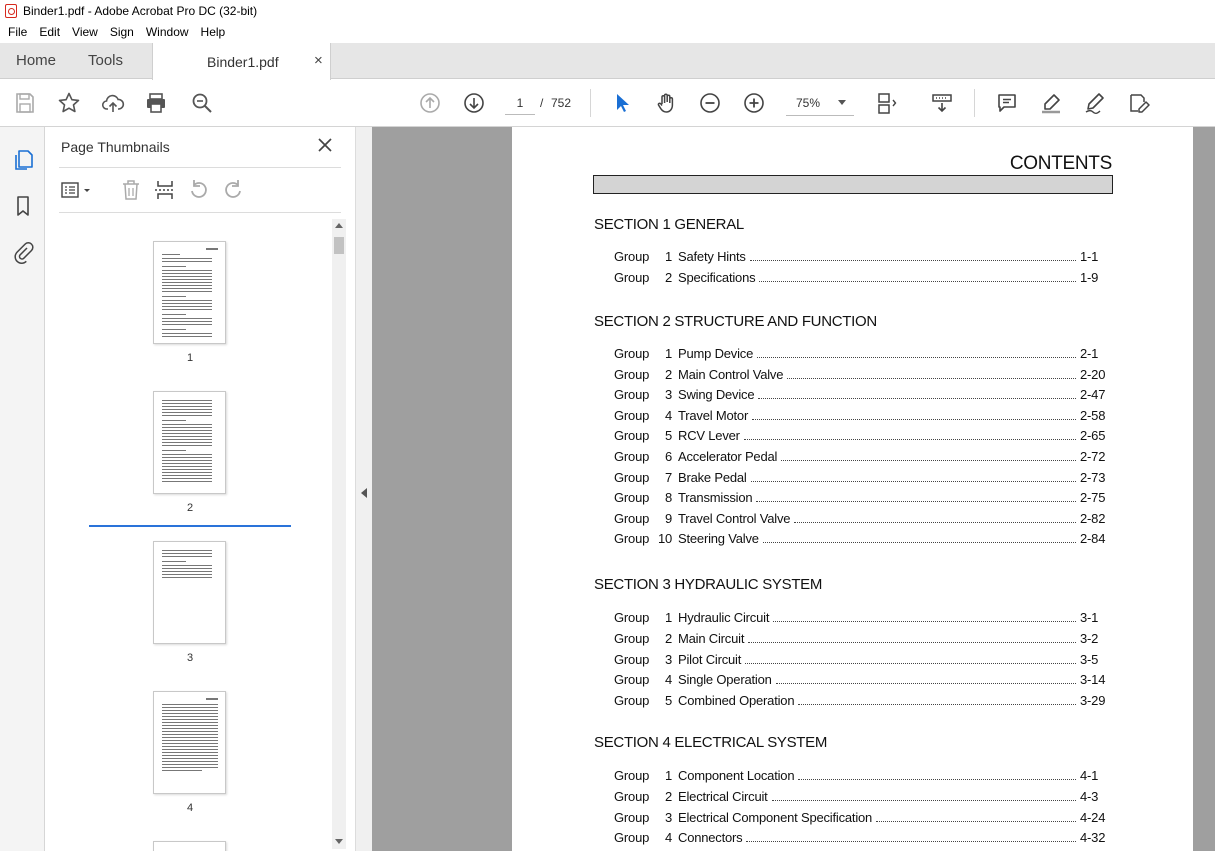 Image resolution: width=1215 pixels, height=851 pixels. I want to click on zoom-in-icon, so click(754, 103).